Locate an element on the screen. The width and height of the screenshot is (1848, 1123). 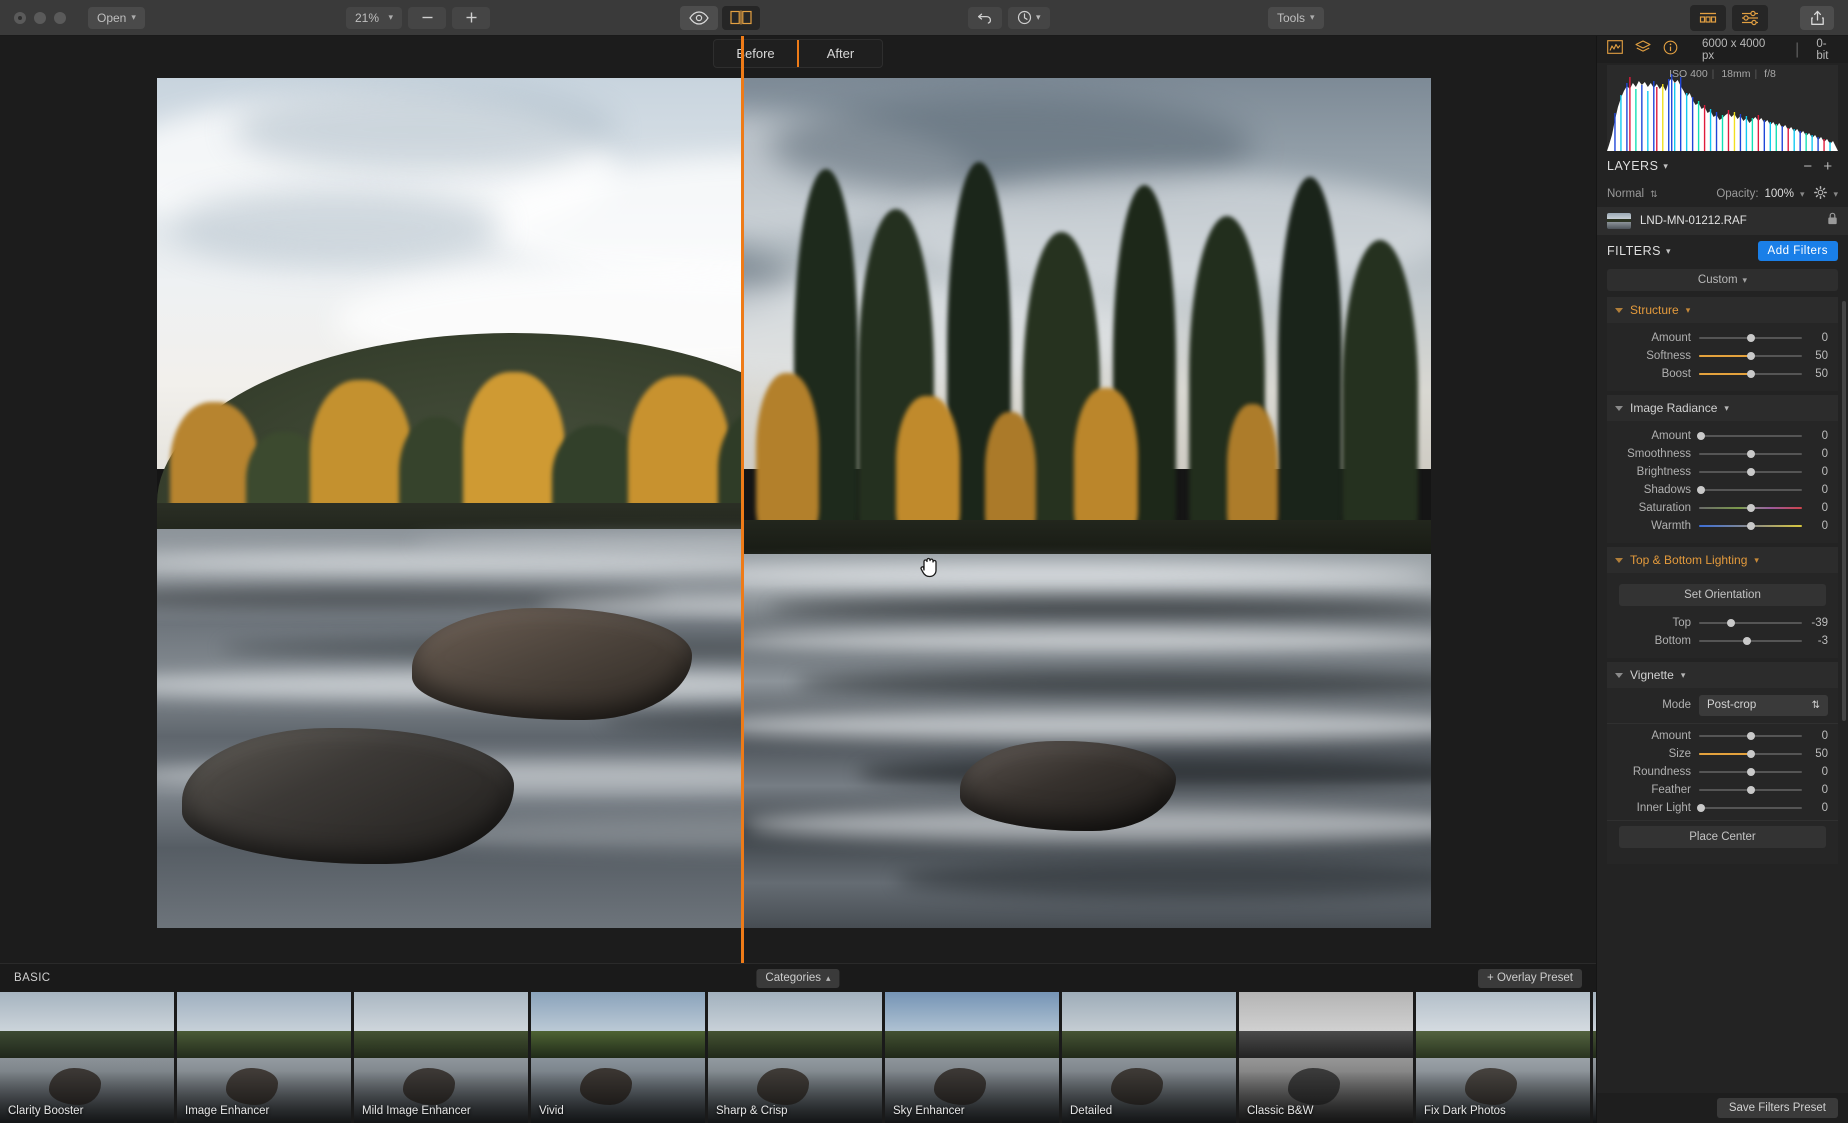
slider-row: Boost 50 is located at coordinates (1722, 374).